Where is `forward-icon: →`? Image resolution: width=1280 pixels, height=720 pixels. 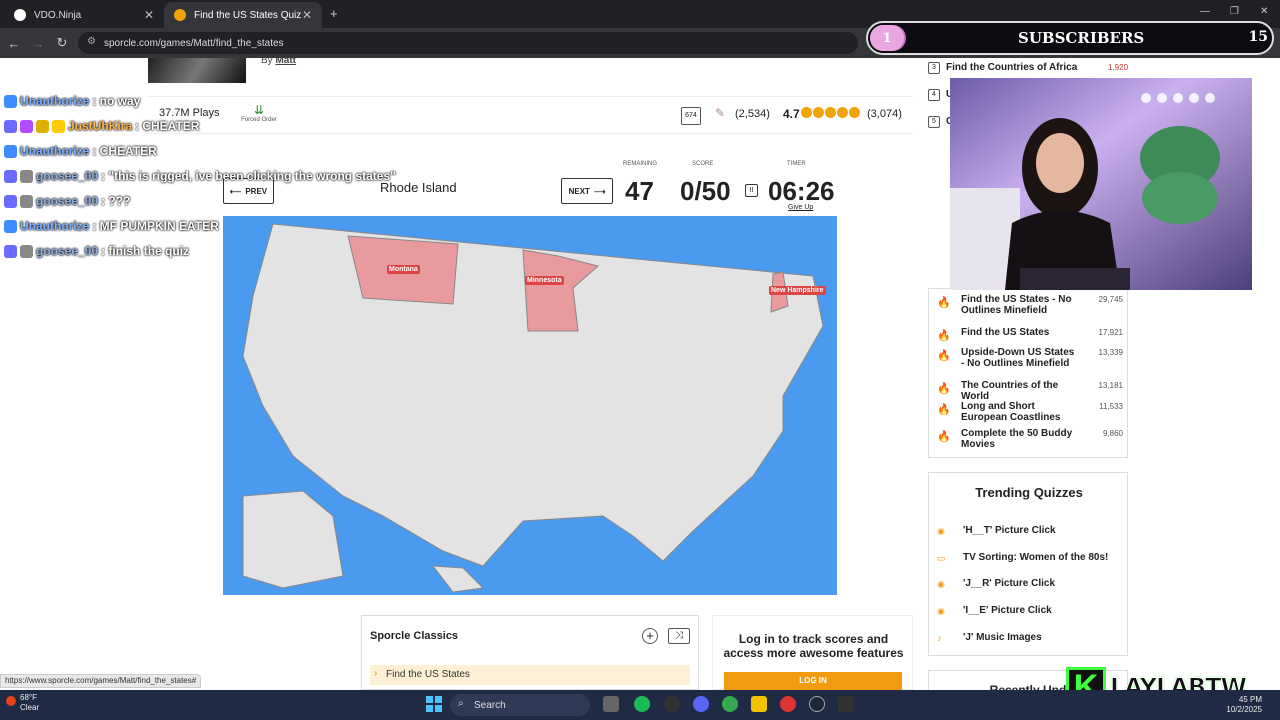 forward-icon: → is located at coordinates (38, 43).